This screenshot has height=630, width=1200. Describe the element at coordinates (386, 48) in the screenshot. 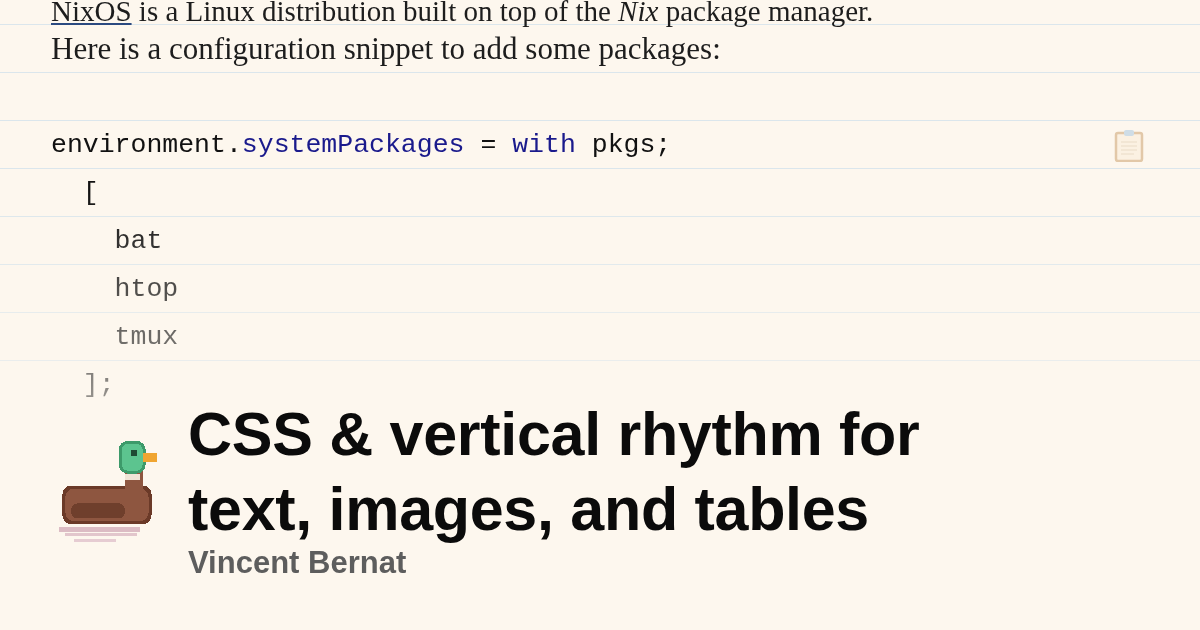

I see `sentence: Here is a configuration snippet to add some packages:` at that location.